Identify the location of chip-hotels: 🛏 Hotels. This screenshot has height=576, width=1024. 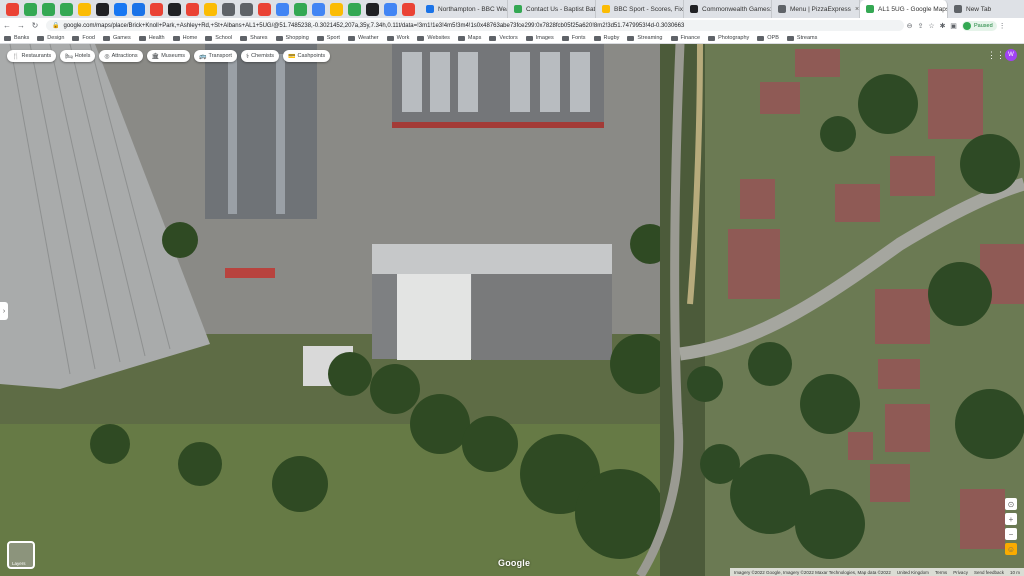
(78, 56).